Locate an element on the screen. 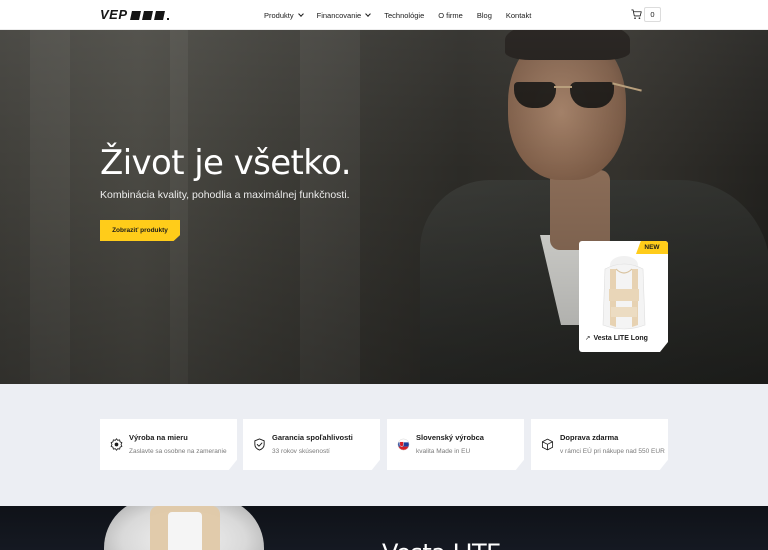 The image size is (768, 550). slovak-flag-icon is located at coordinates (403, 444).